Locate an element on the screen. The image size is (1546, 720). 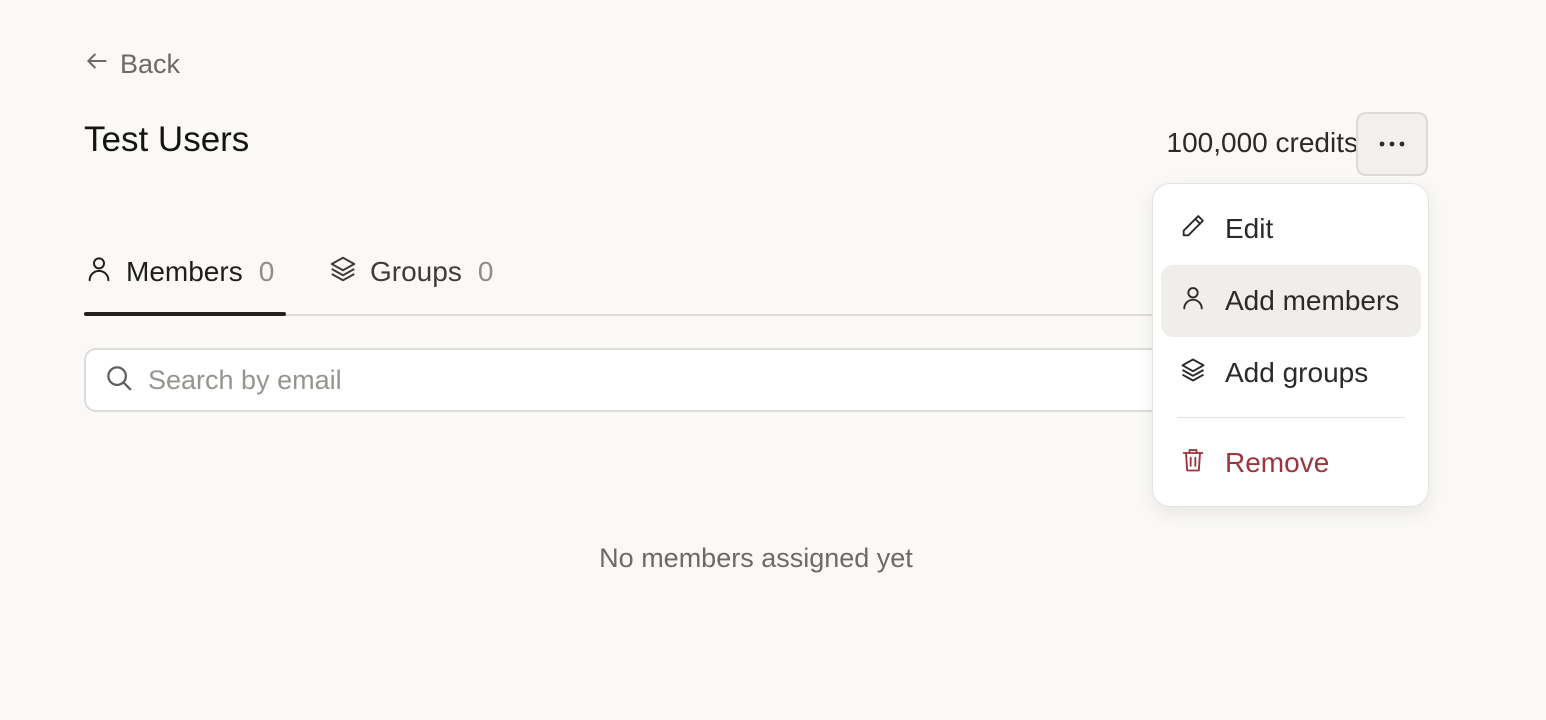
menu-item-add-members-label: Add members is located at coordinates (1312, 300).